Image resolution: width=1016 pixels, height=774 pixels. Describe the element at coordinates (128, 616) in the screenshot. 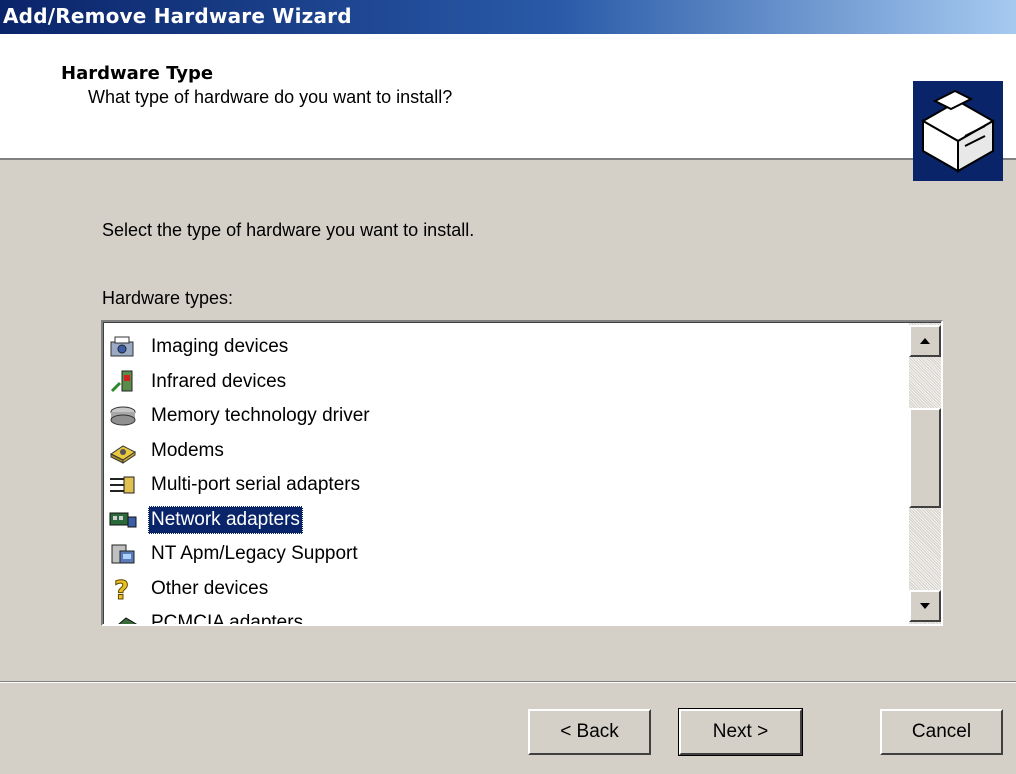

I see `pcmcia-icon` at that location.